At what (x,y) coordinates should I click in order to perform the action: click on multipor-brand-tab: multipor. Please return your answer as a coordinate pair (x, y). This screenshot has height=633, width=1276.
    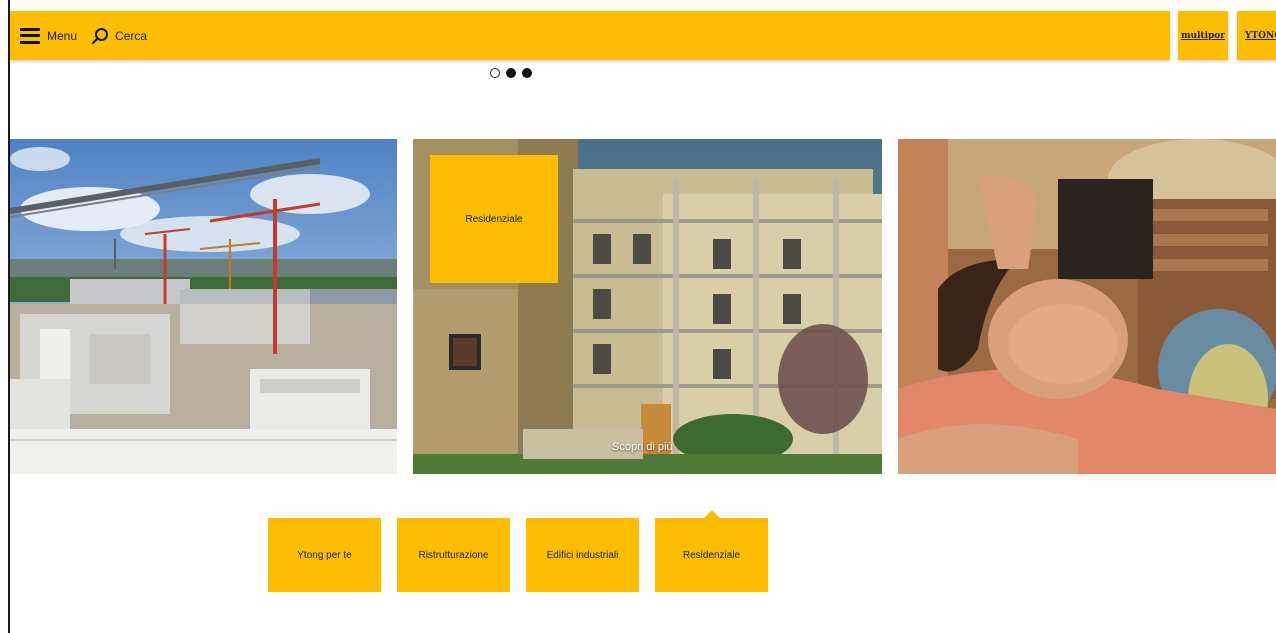
    Looking at the image, I should click on (1203, 35).